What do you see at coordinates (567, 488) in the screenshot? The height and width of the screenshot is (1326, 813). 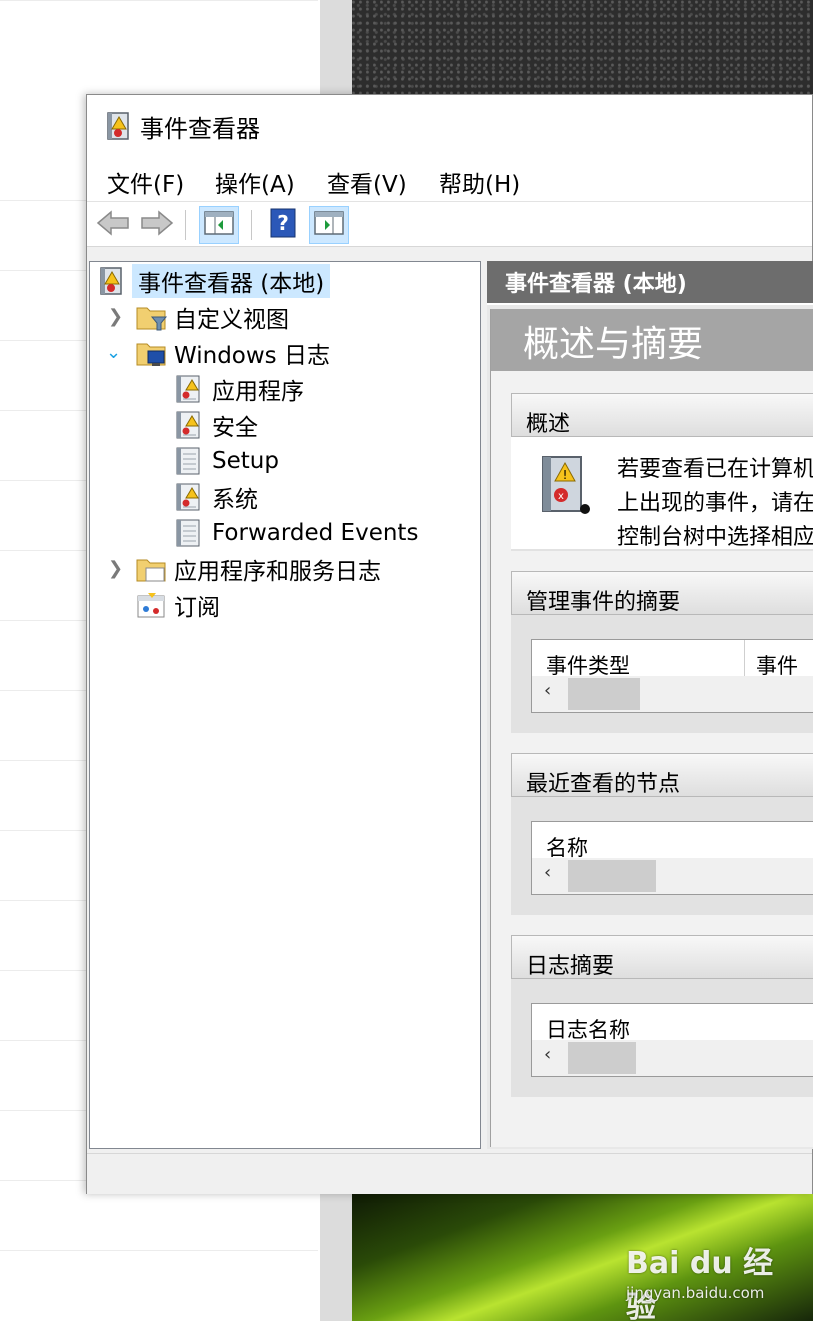 I see `event-viewer-large-icon: ! x` at bounding box center [567, 488].